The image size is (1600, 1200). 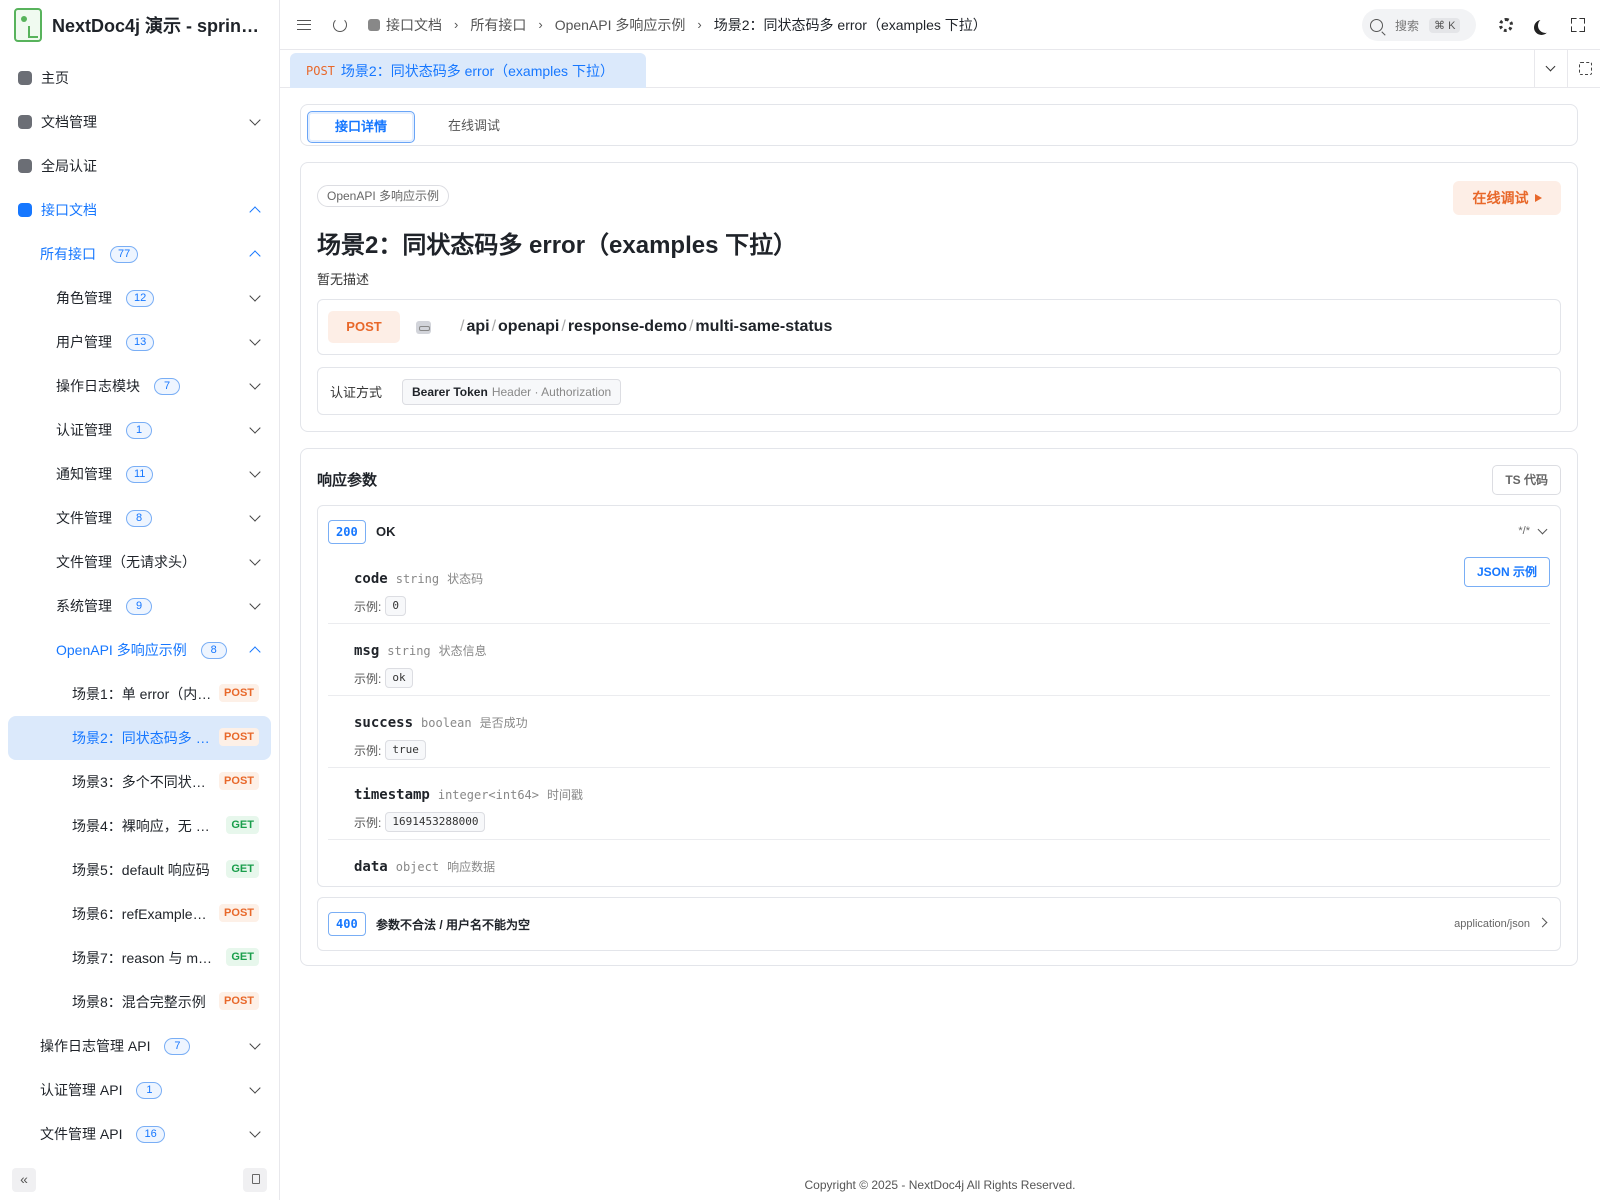 I want to click on count-badge: 16, so click(x=150, y=1134).